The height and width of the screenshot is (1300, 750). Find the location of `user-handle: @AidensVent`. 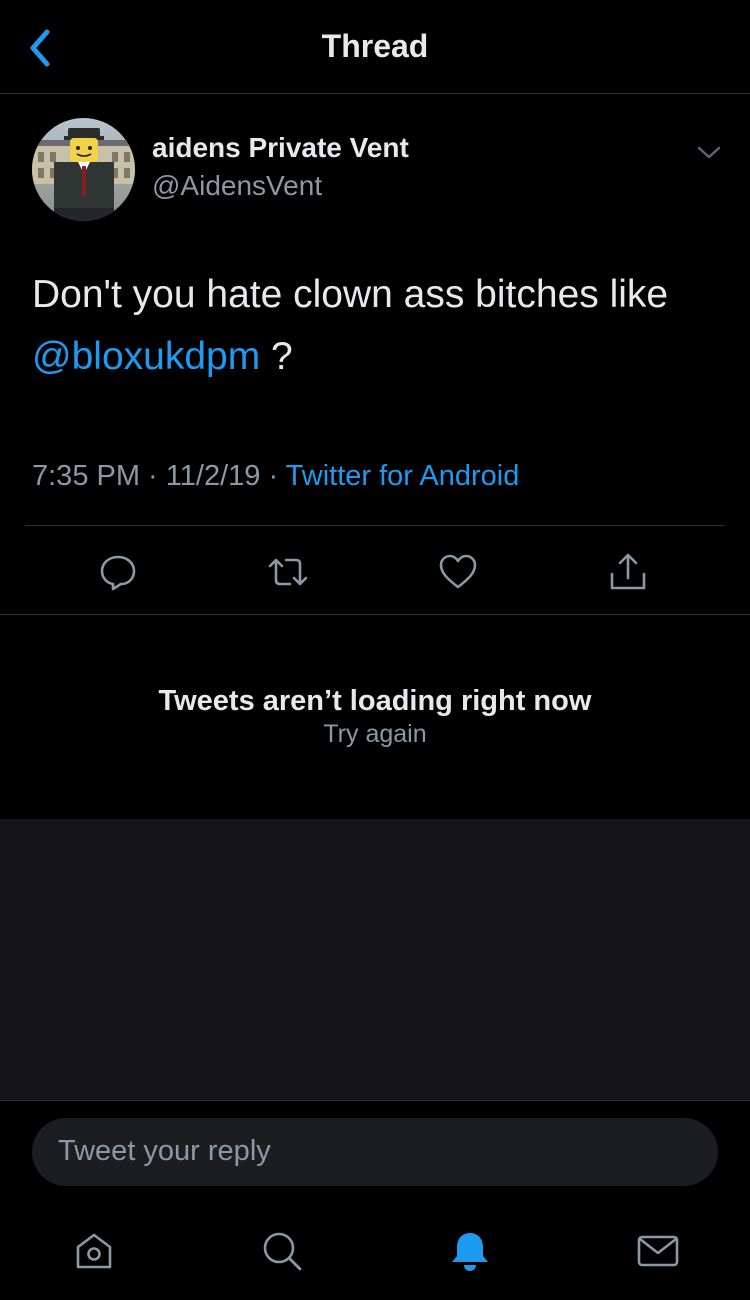

user-handle: @AidensVent is located at coordinates (237, 186).